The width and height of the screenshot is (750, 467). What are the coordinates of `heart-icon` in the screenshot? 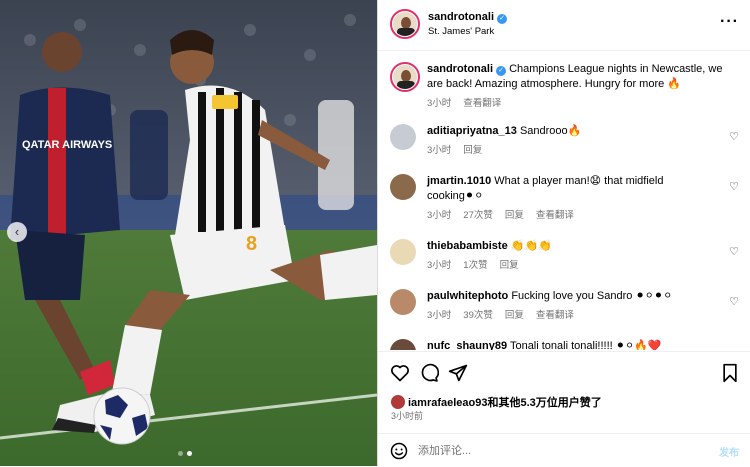 It's located at (400, 373).